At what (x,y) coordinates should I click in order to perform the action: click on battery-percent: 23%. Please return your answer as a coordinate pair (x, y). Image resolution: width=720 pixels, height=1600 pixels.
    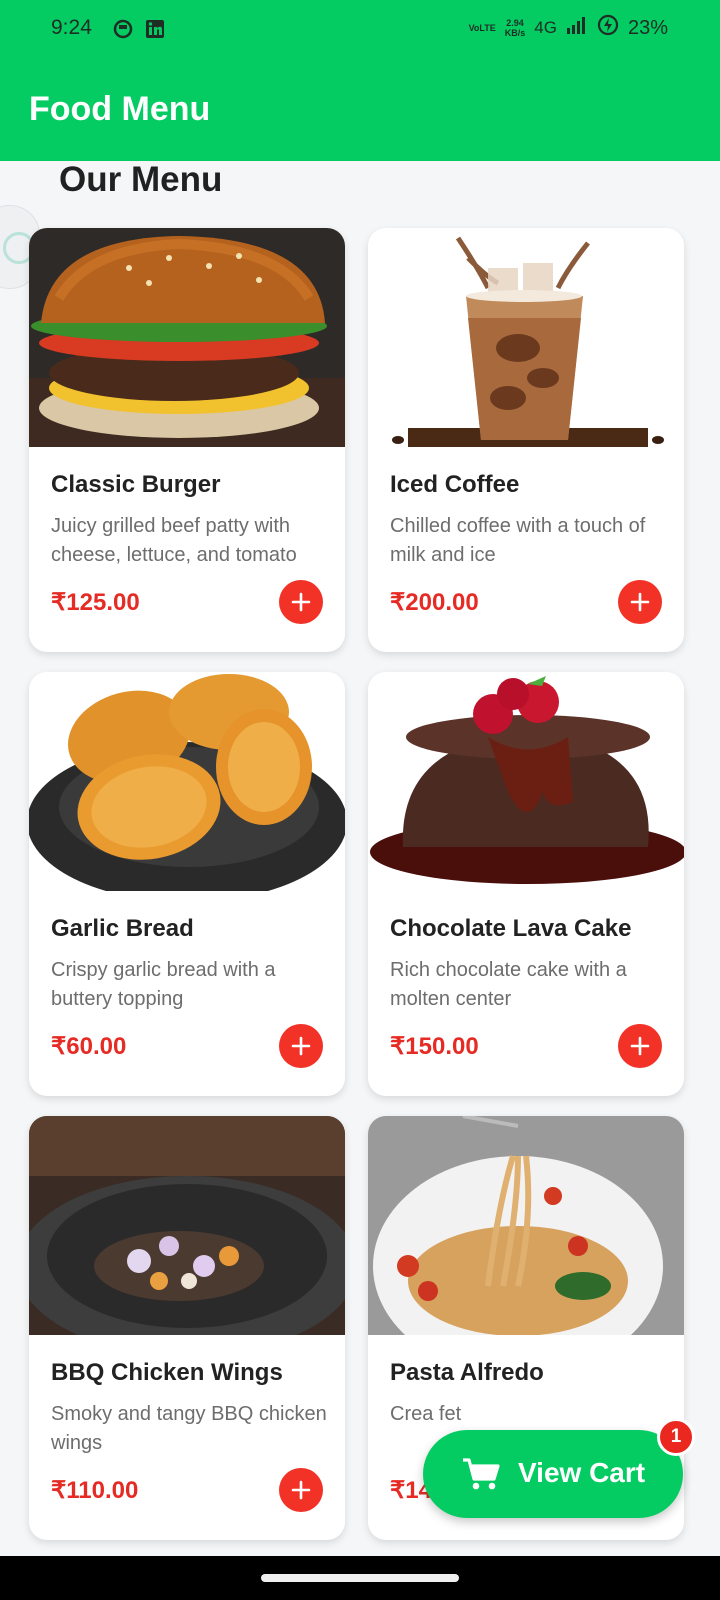
    Looking at the image, I should click on (647, 27).